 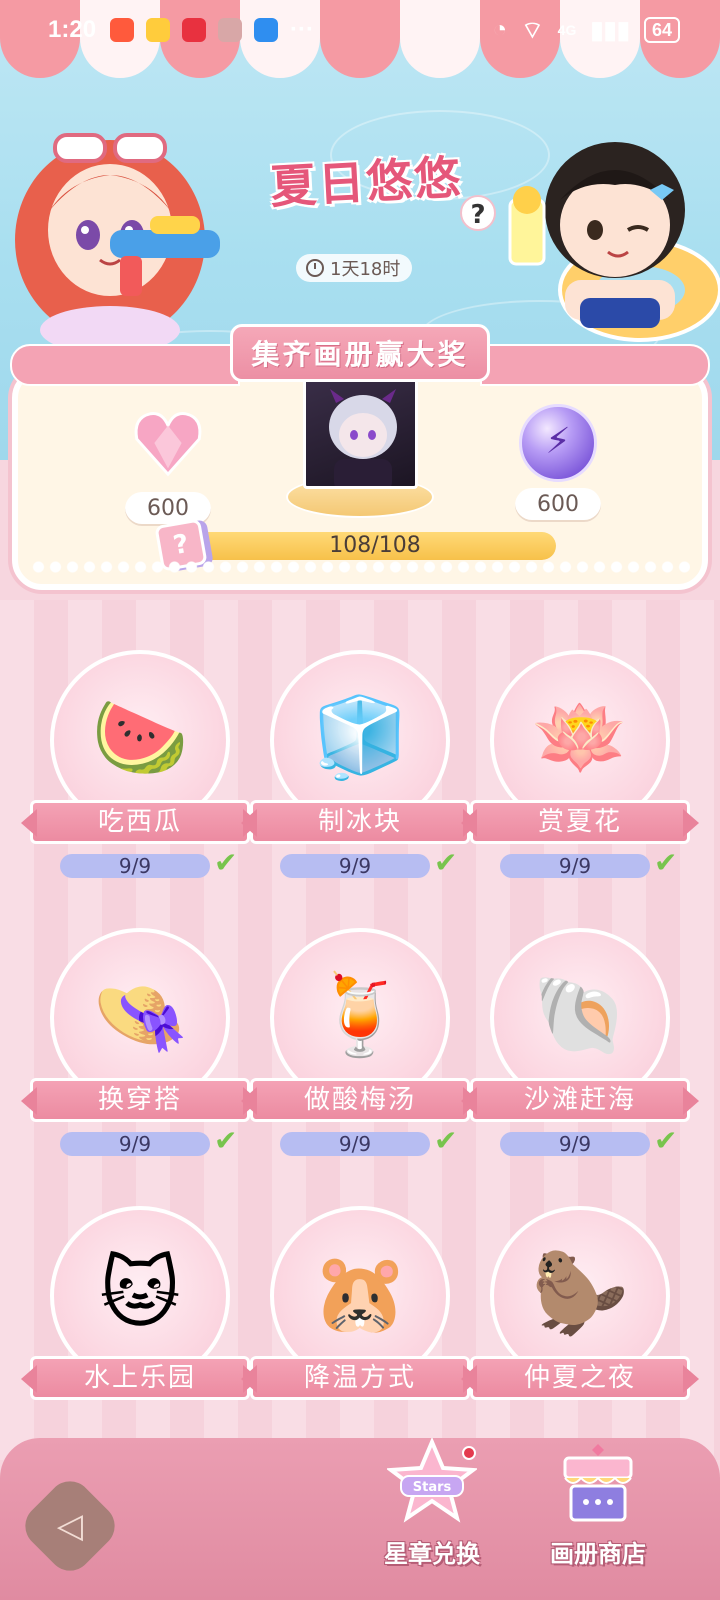 What do you see at coordinates (360, 1015) in the screenshot?
I see `album-art-icon: 🍹` at bounding box center [360, 1015].